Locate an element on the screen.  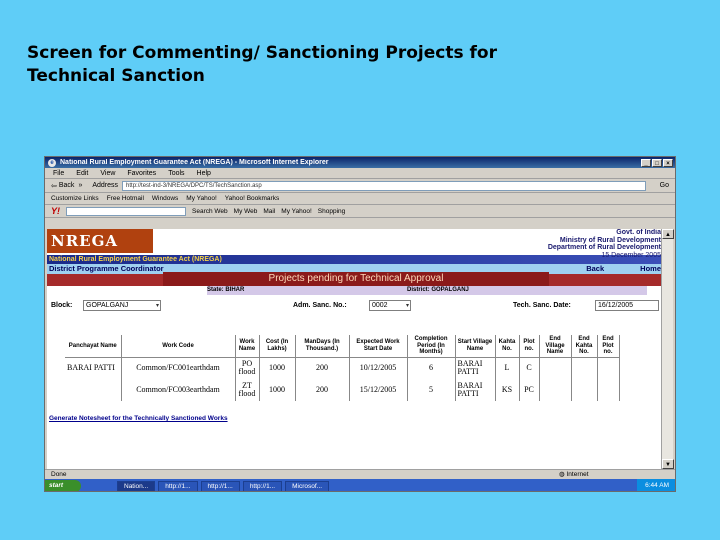
state-label: State: BIHAR is located at coordinates (226, 290).